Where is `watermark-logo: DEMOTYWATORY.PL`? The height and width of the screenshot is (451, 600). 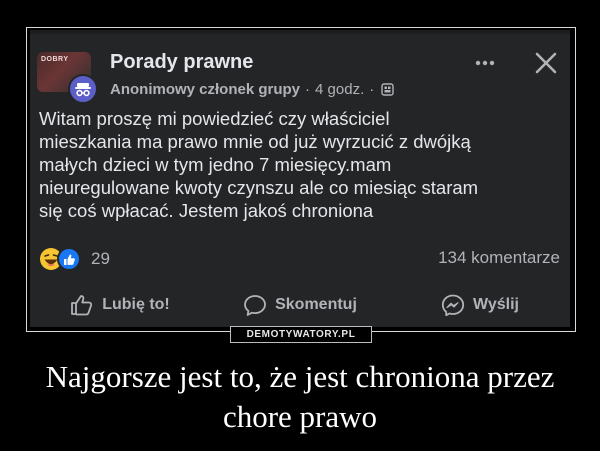
watermark-logo: DEMOTYWATORY.PL is located at coordinates (301, 334).